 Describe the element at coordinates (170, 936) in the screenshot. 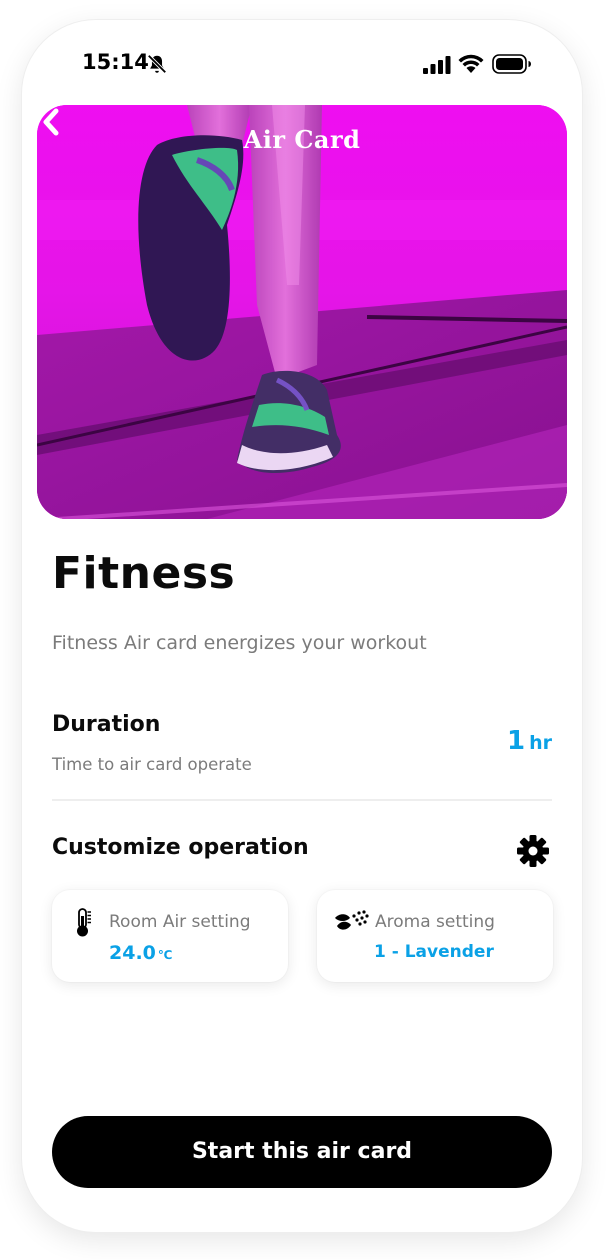

I see `room-air-setting-card: Room Air setting 24.0 ℃` at that location.